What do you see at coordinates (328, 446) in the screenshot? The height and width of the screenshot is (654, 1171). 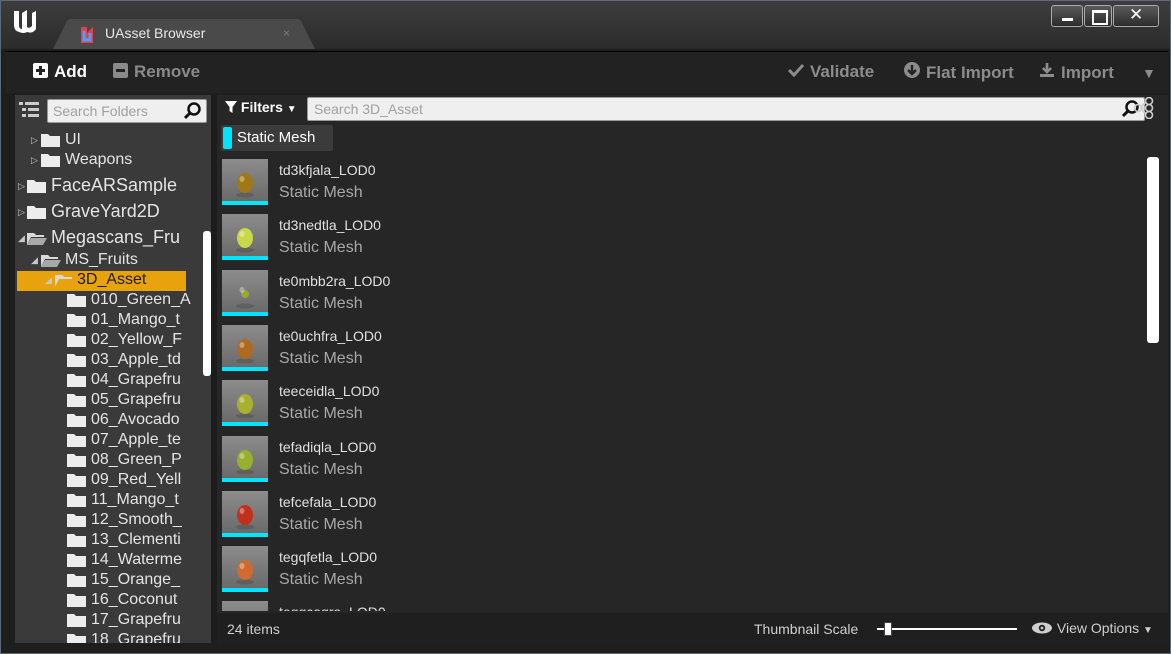 I see `asset-name: tefadiqla_LOD0` at bounding box center [328, 446].